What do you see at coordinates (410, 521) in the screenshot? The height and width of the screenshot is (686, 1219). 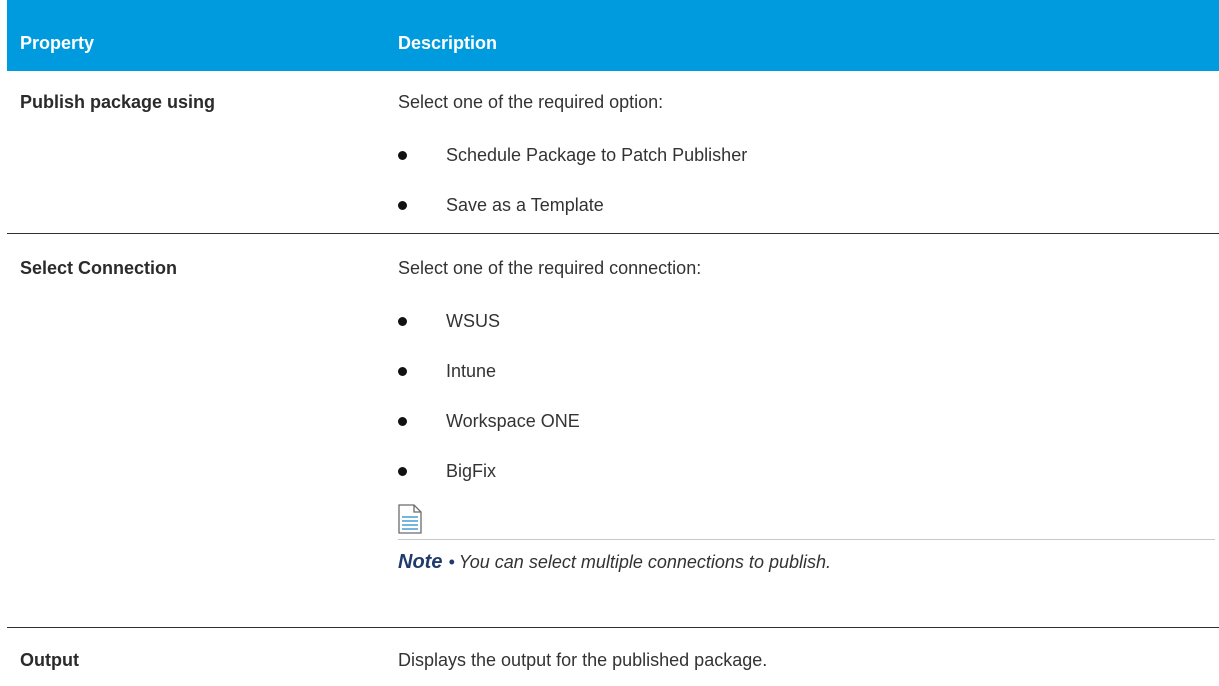 I see `document-note-icon` at bounding box center [410, 521].